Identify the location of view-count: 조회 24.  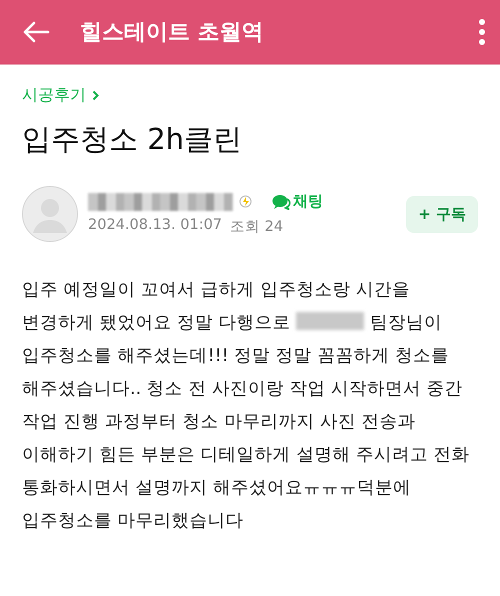
(257, 227).